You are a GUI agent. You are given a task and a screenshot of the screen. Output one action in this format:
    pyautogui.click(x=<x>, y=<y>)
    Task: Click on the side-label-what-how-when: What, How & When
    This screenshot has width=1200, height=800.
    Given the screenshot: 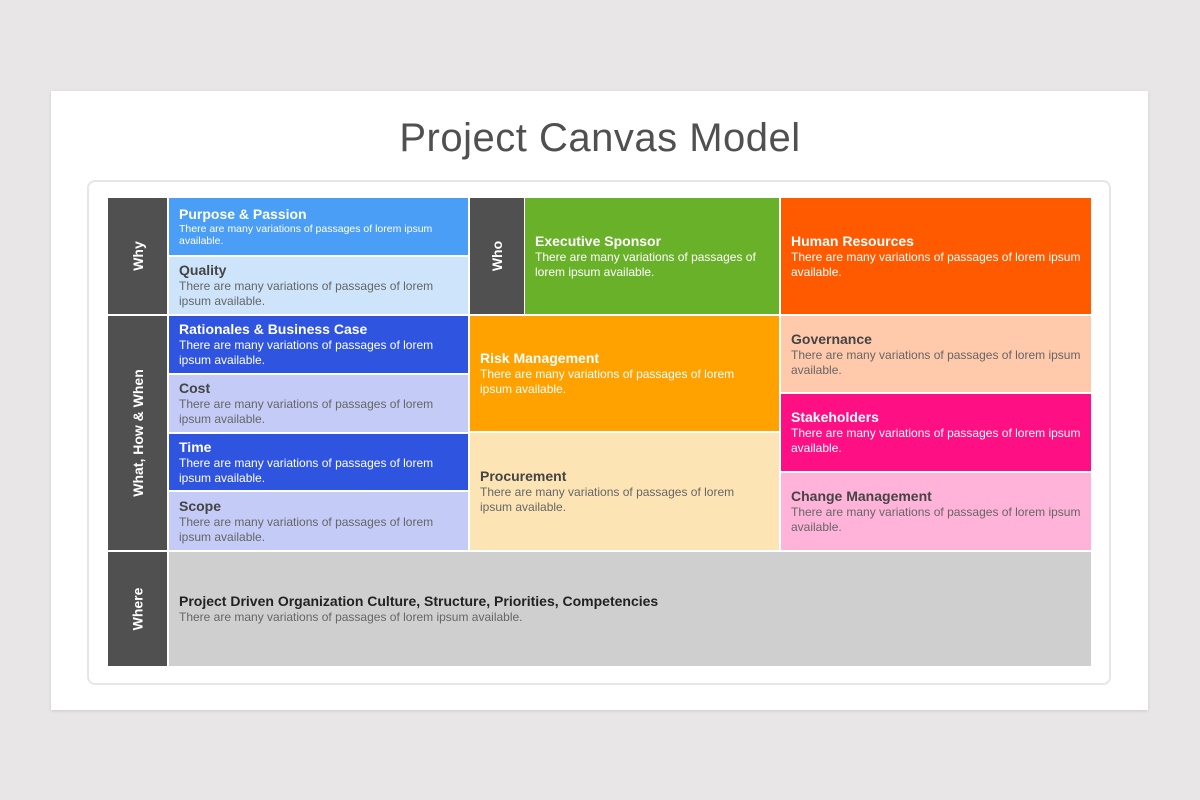 What is the action you would take?
    pyautogui.click(x=137, y=433)
    